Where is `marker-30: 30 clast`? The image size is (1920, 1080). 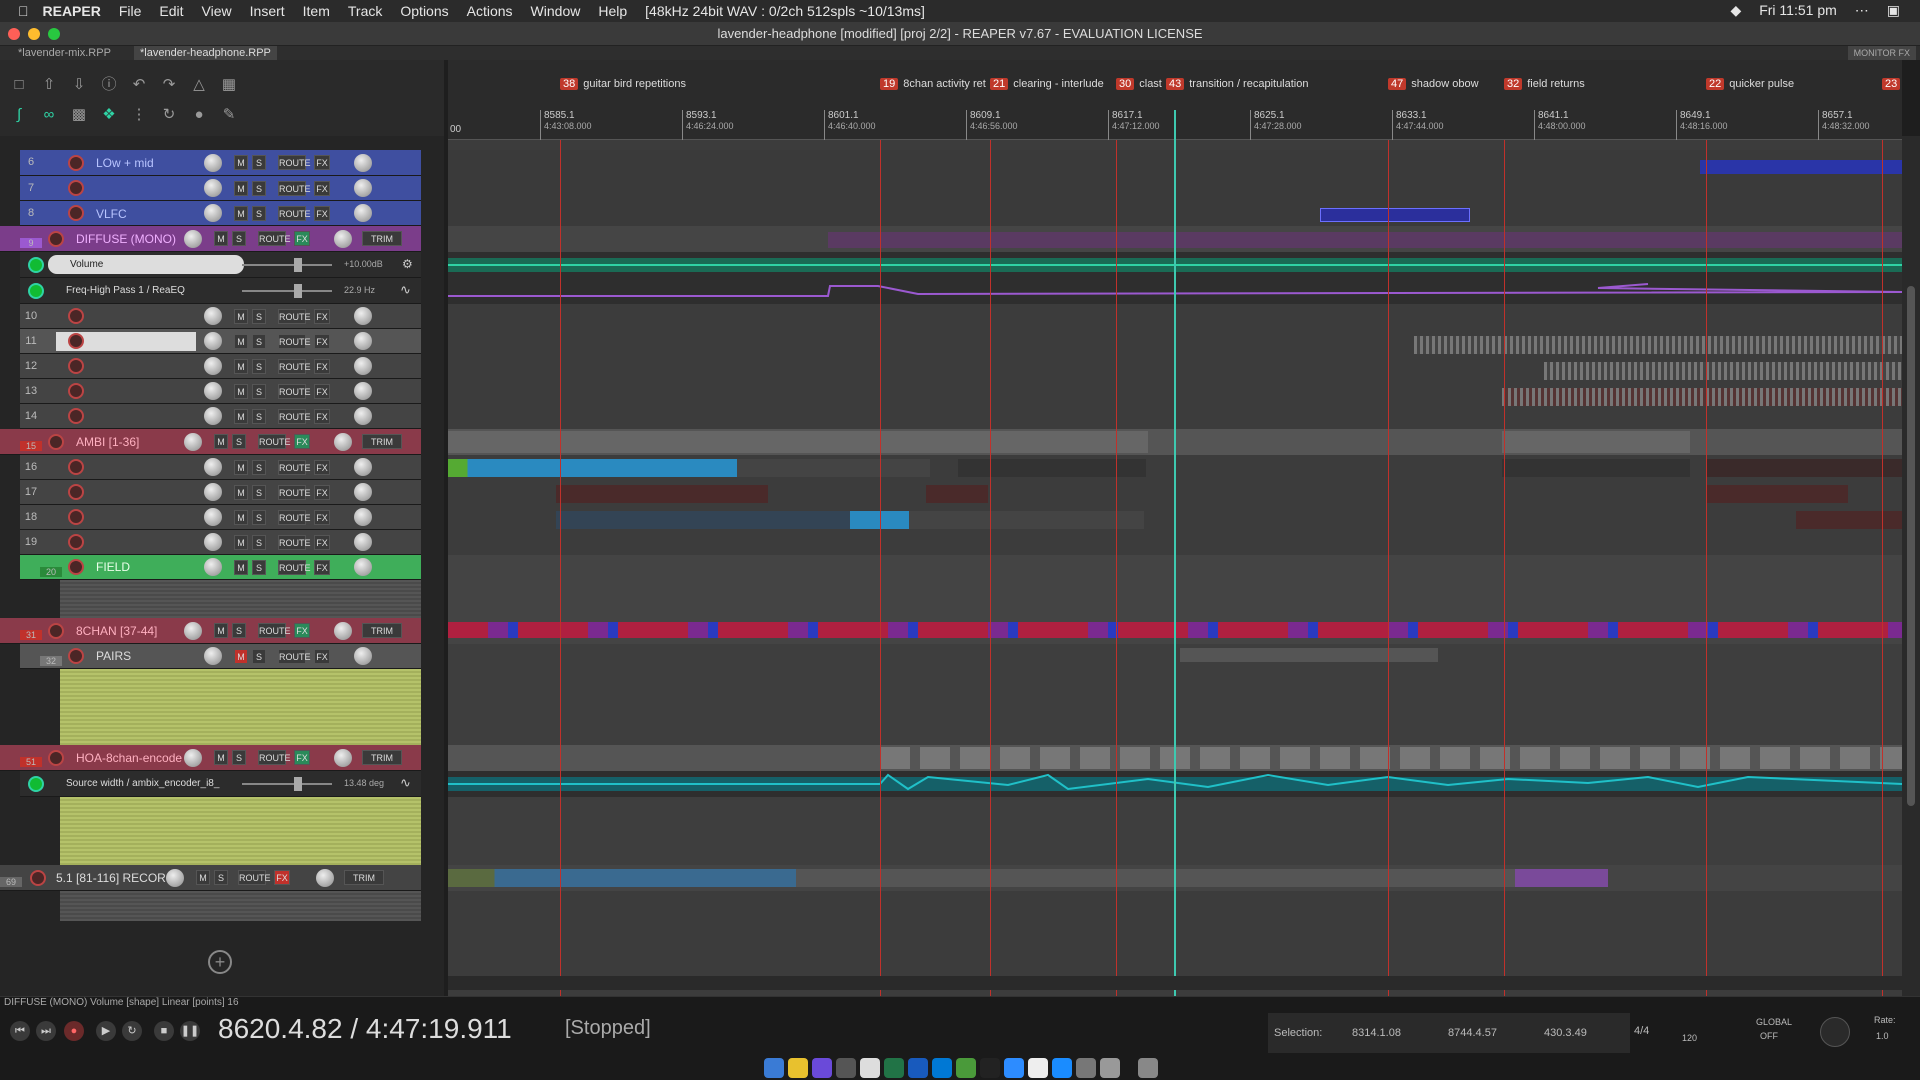
marker-30: 30 clast is located at coordinates (1139, 84).